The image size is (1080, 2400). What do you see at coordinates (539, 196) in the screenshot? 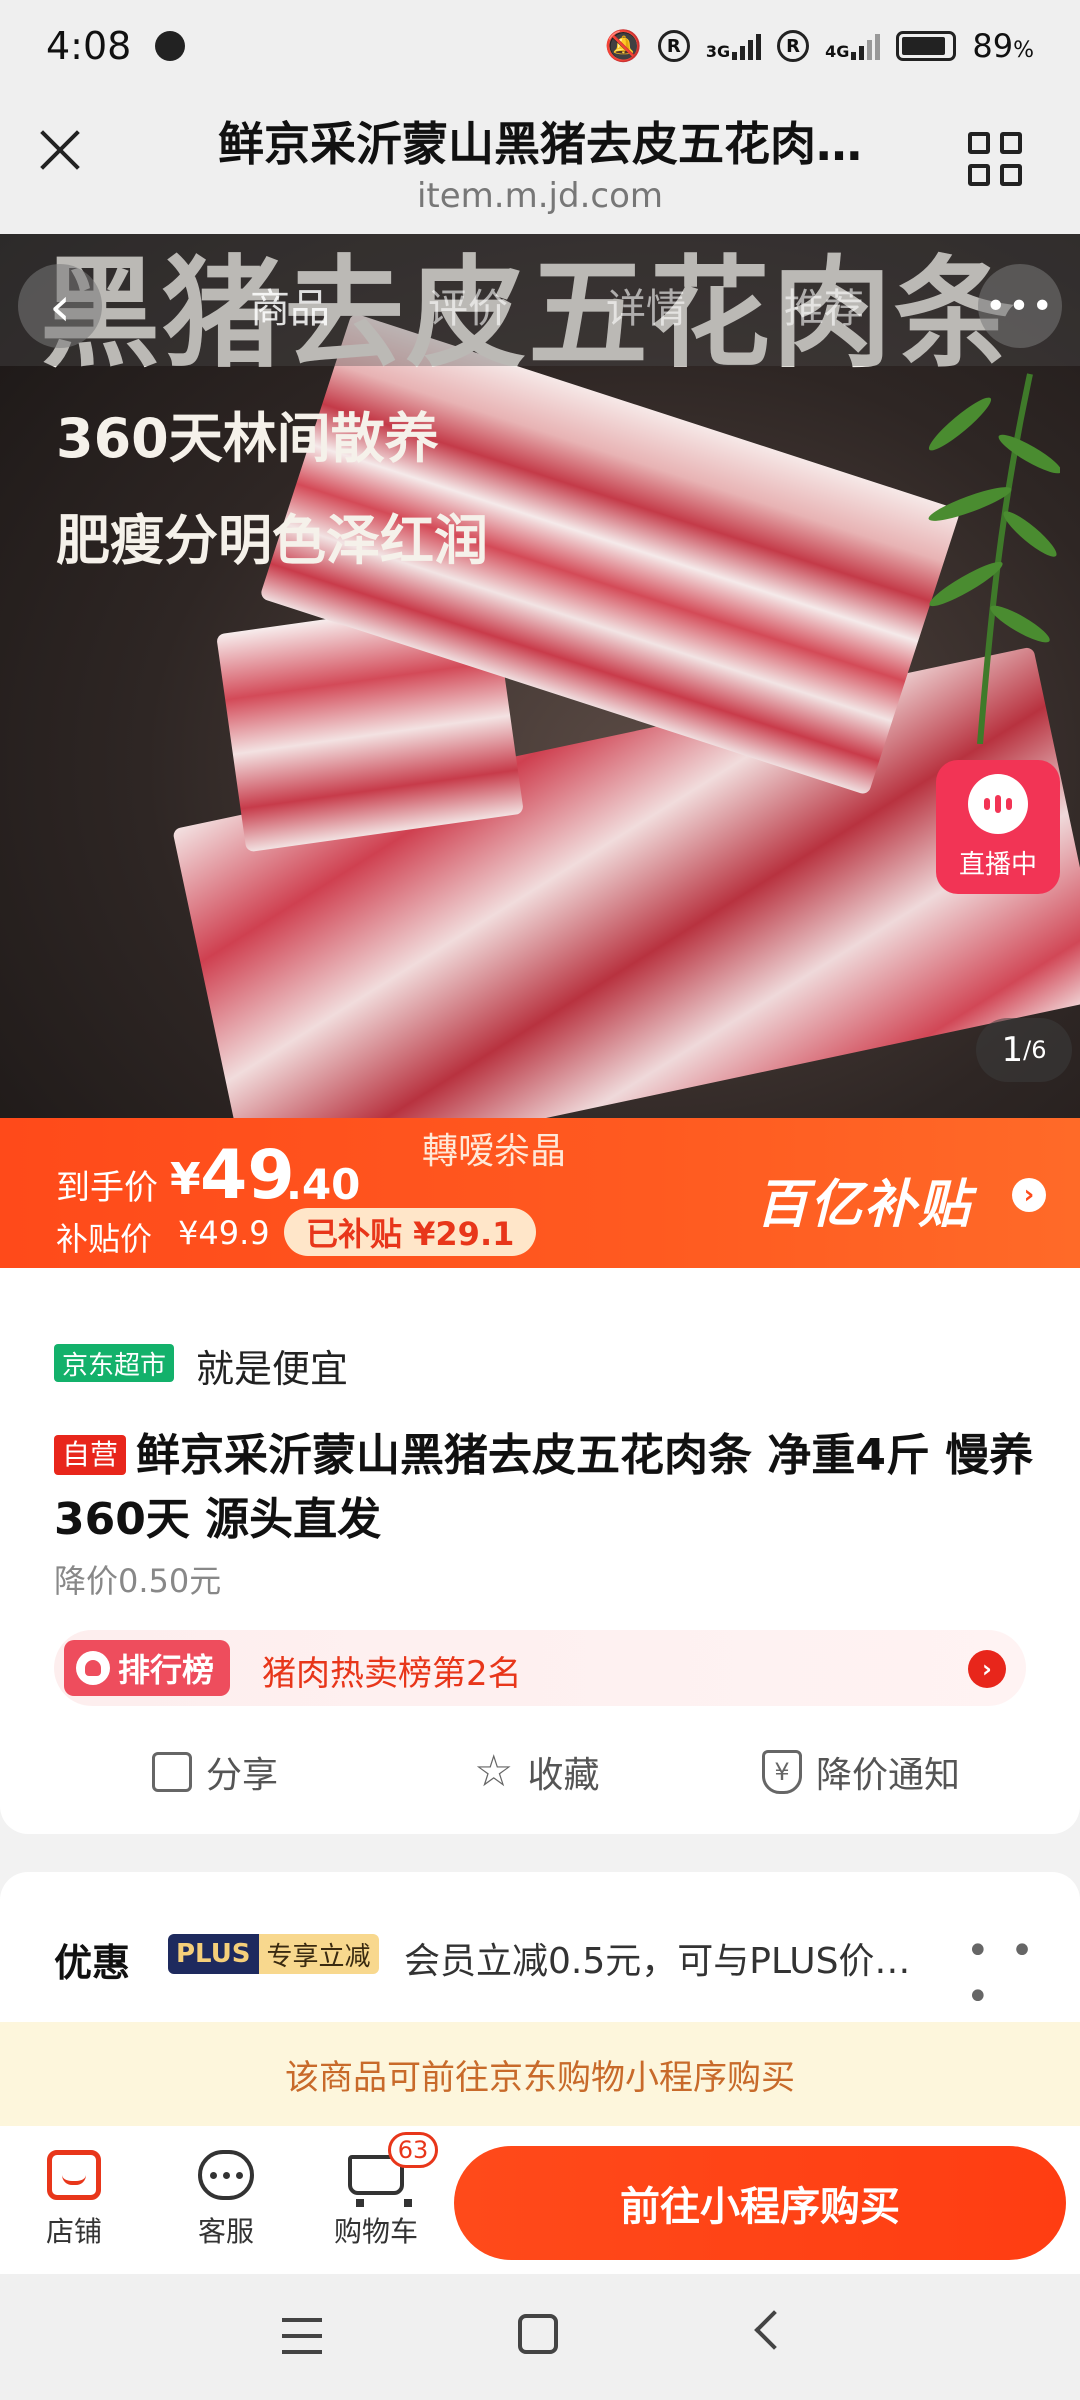
I see `page-url: item.m.jd.com` at bounding box center [539, 196].